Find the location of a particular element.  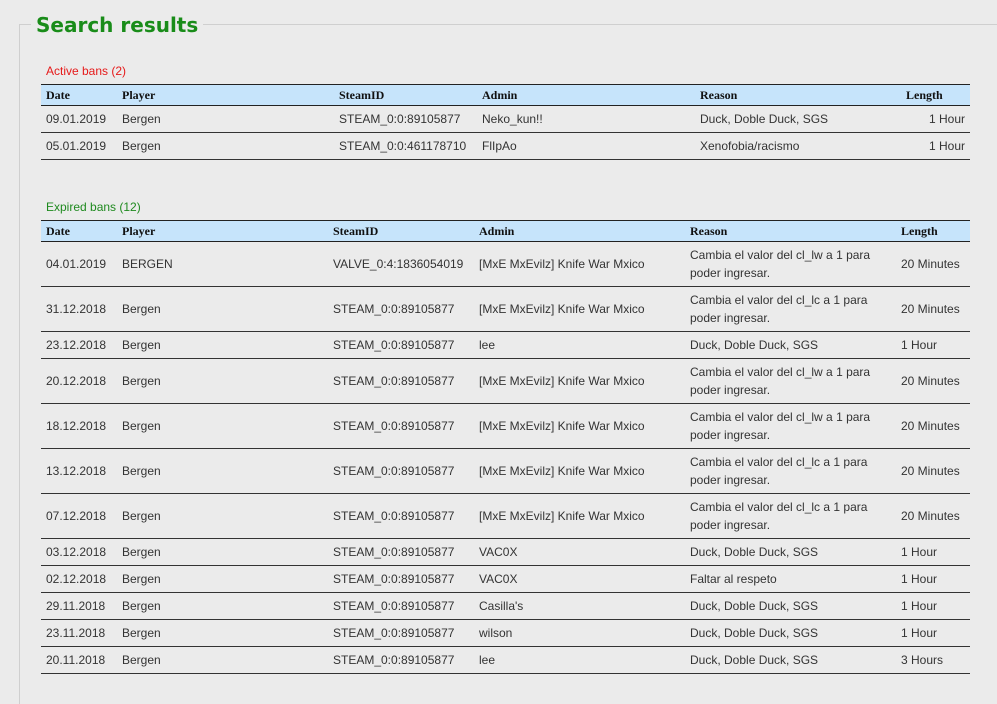

cell-admin: VAC0X is located at coordinates (579, 552).